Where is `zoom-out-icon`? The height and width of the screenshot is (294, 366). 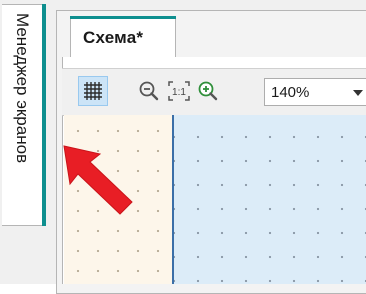
zoom-out-icon is located at coordinates (149, 91).